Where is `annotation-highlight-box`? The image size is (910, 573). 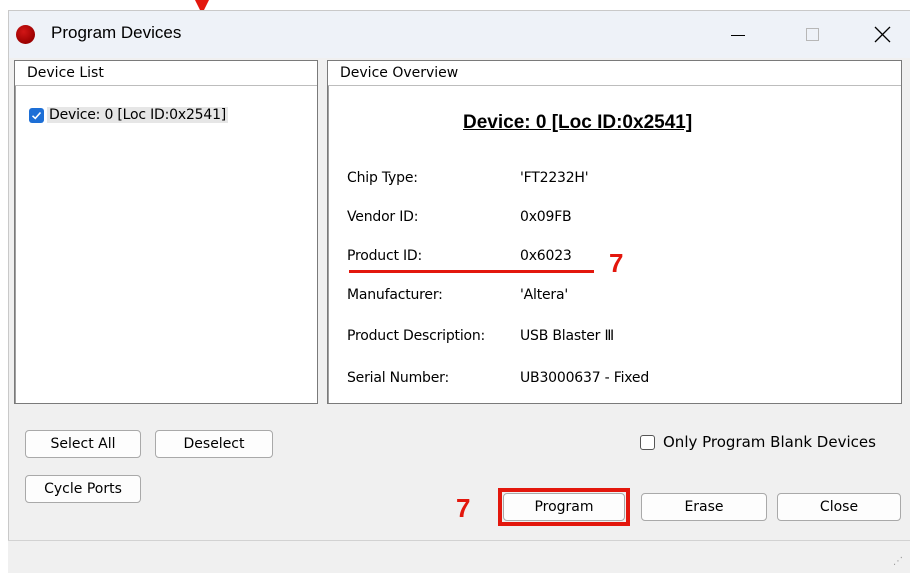
annotation-highlight-box is located at coordinates (564, 507).